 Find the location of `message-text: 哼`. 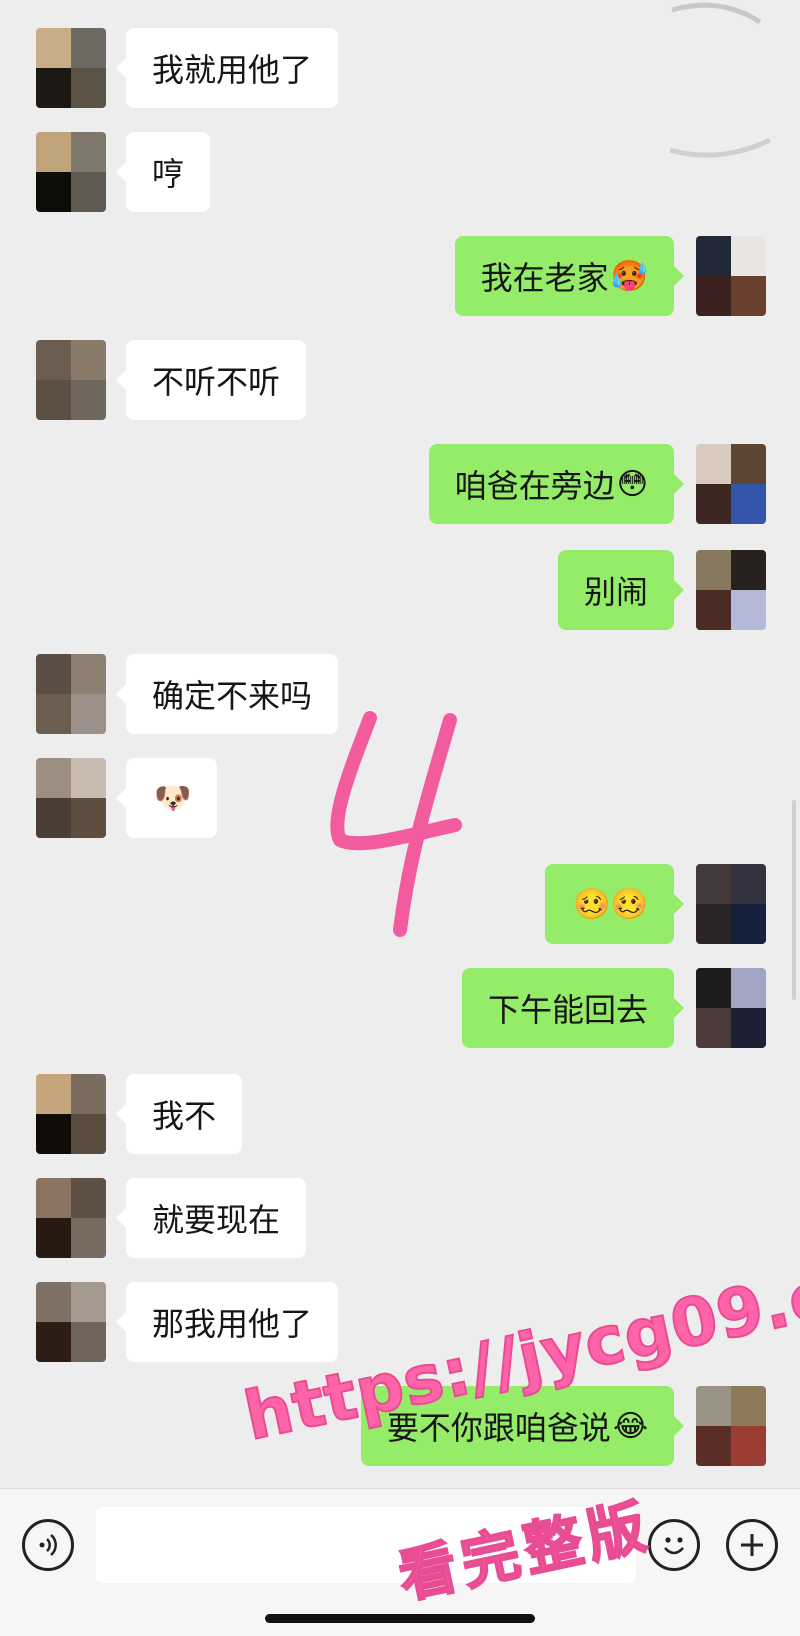

message-text: 哼 is located at coordinates (168, 174).